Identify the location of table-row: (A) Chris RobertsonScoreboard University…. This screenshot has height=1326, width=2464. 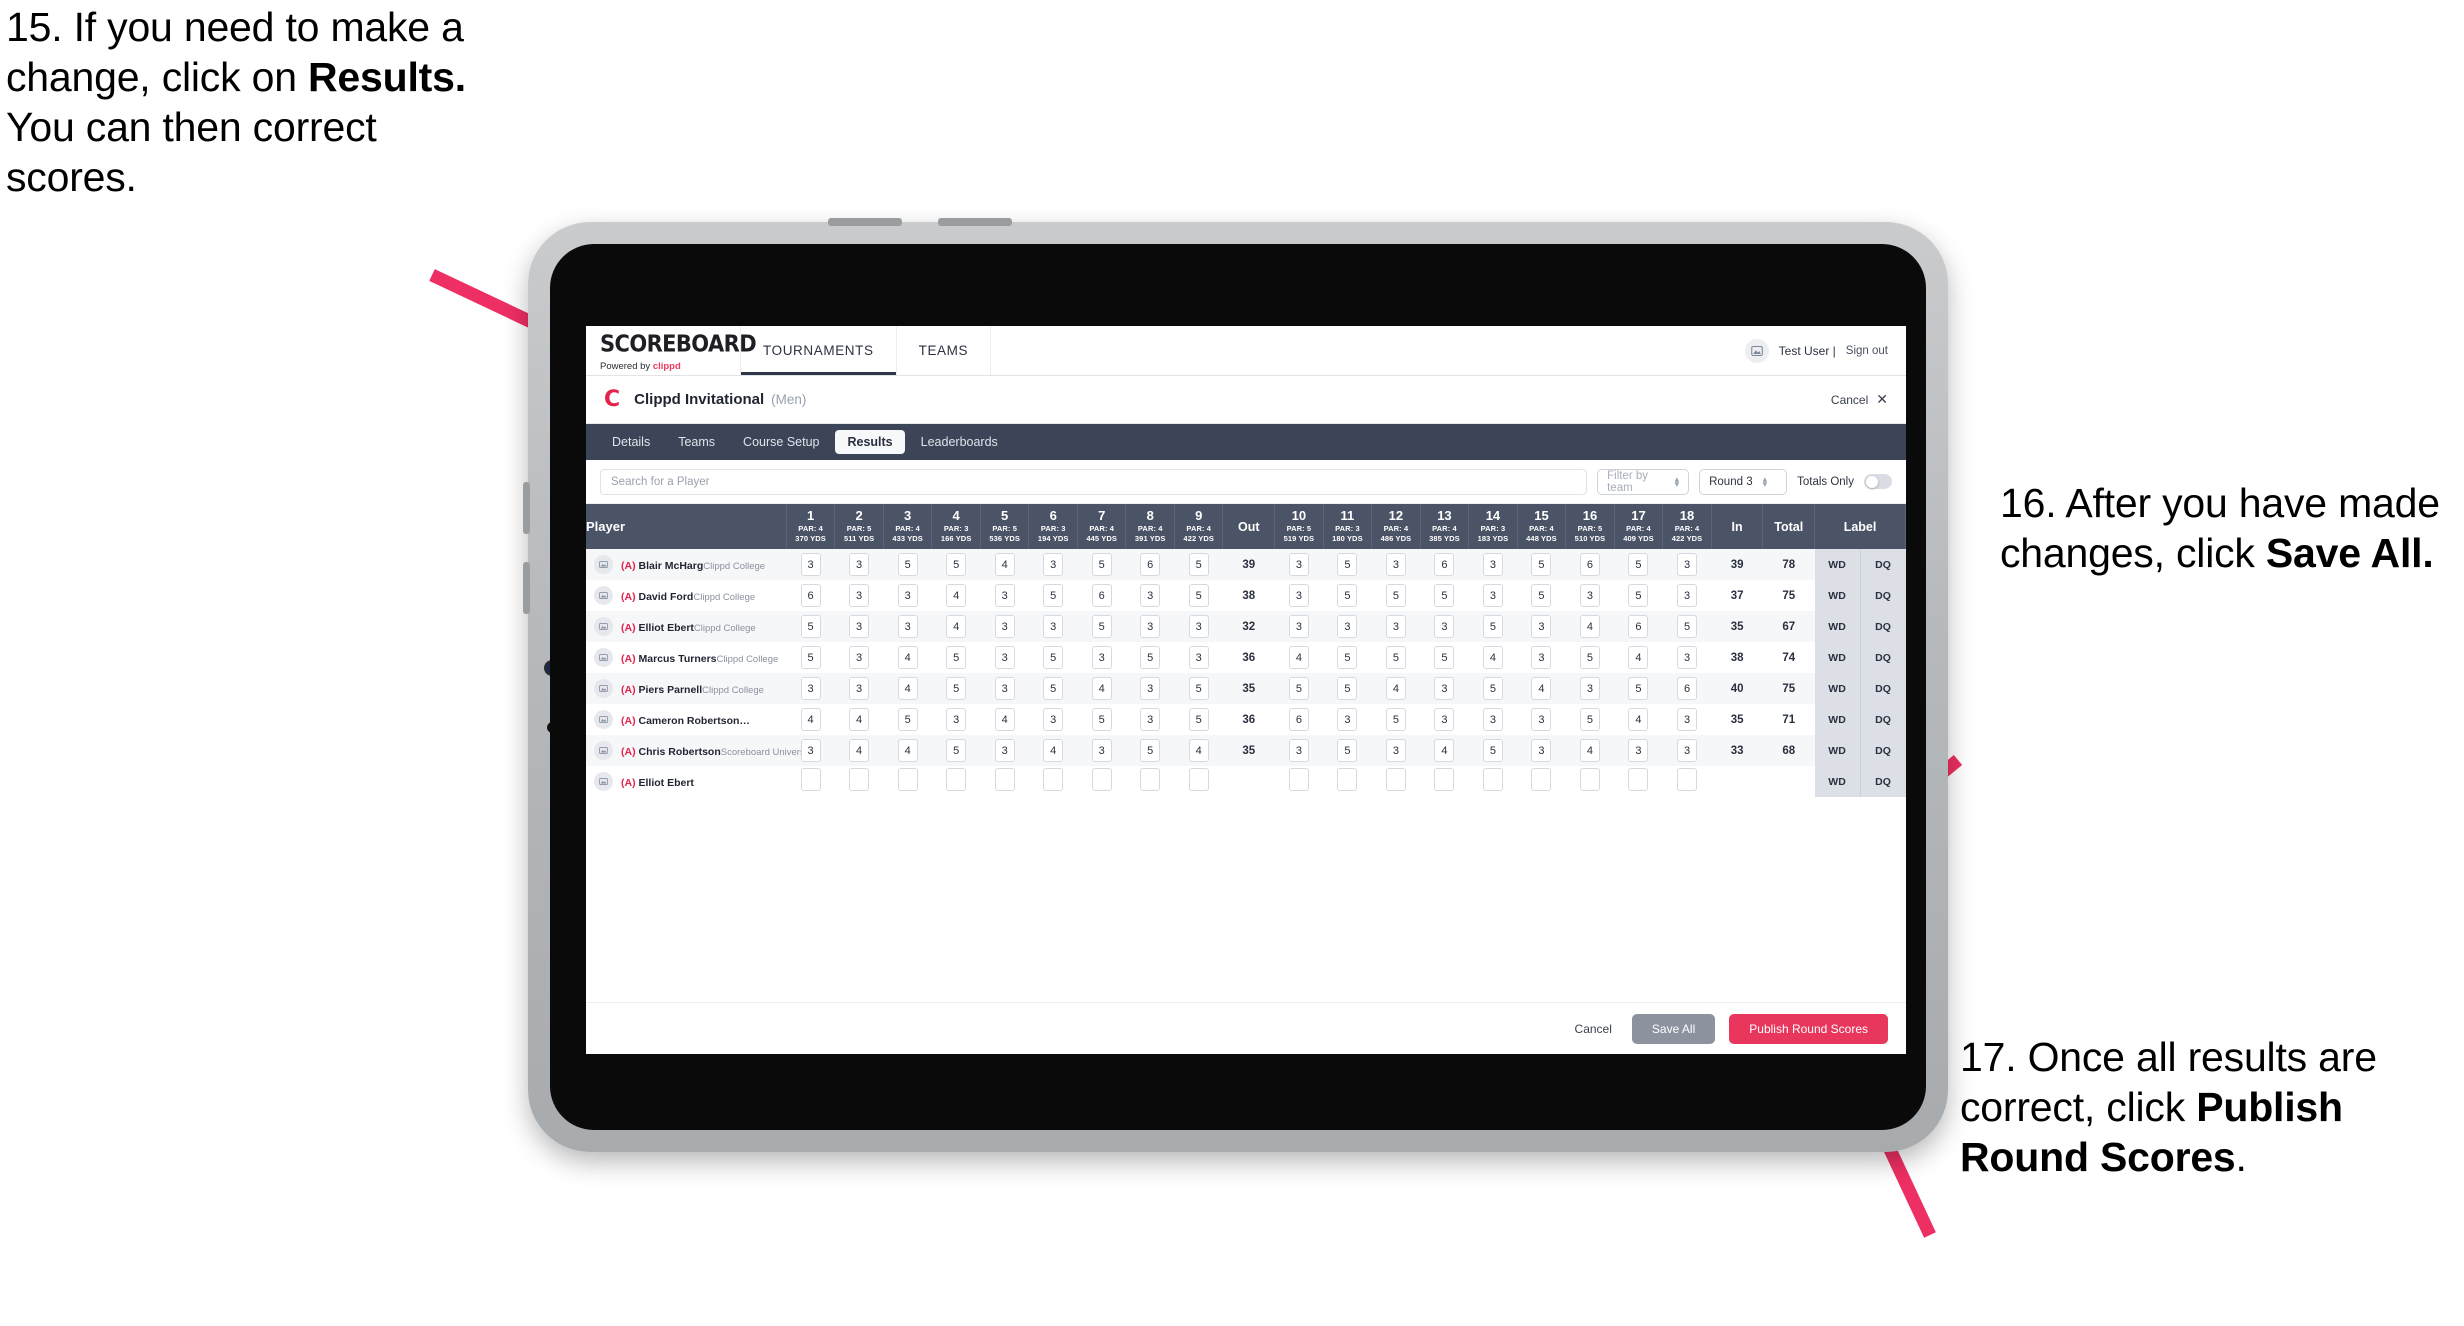
(1246, 751).